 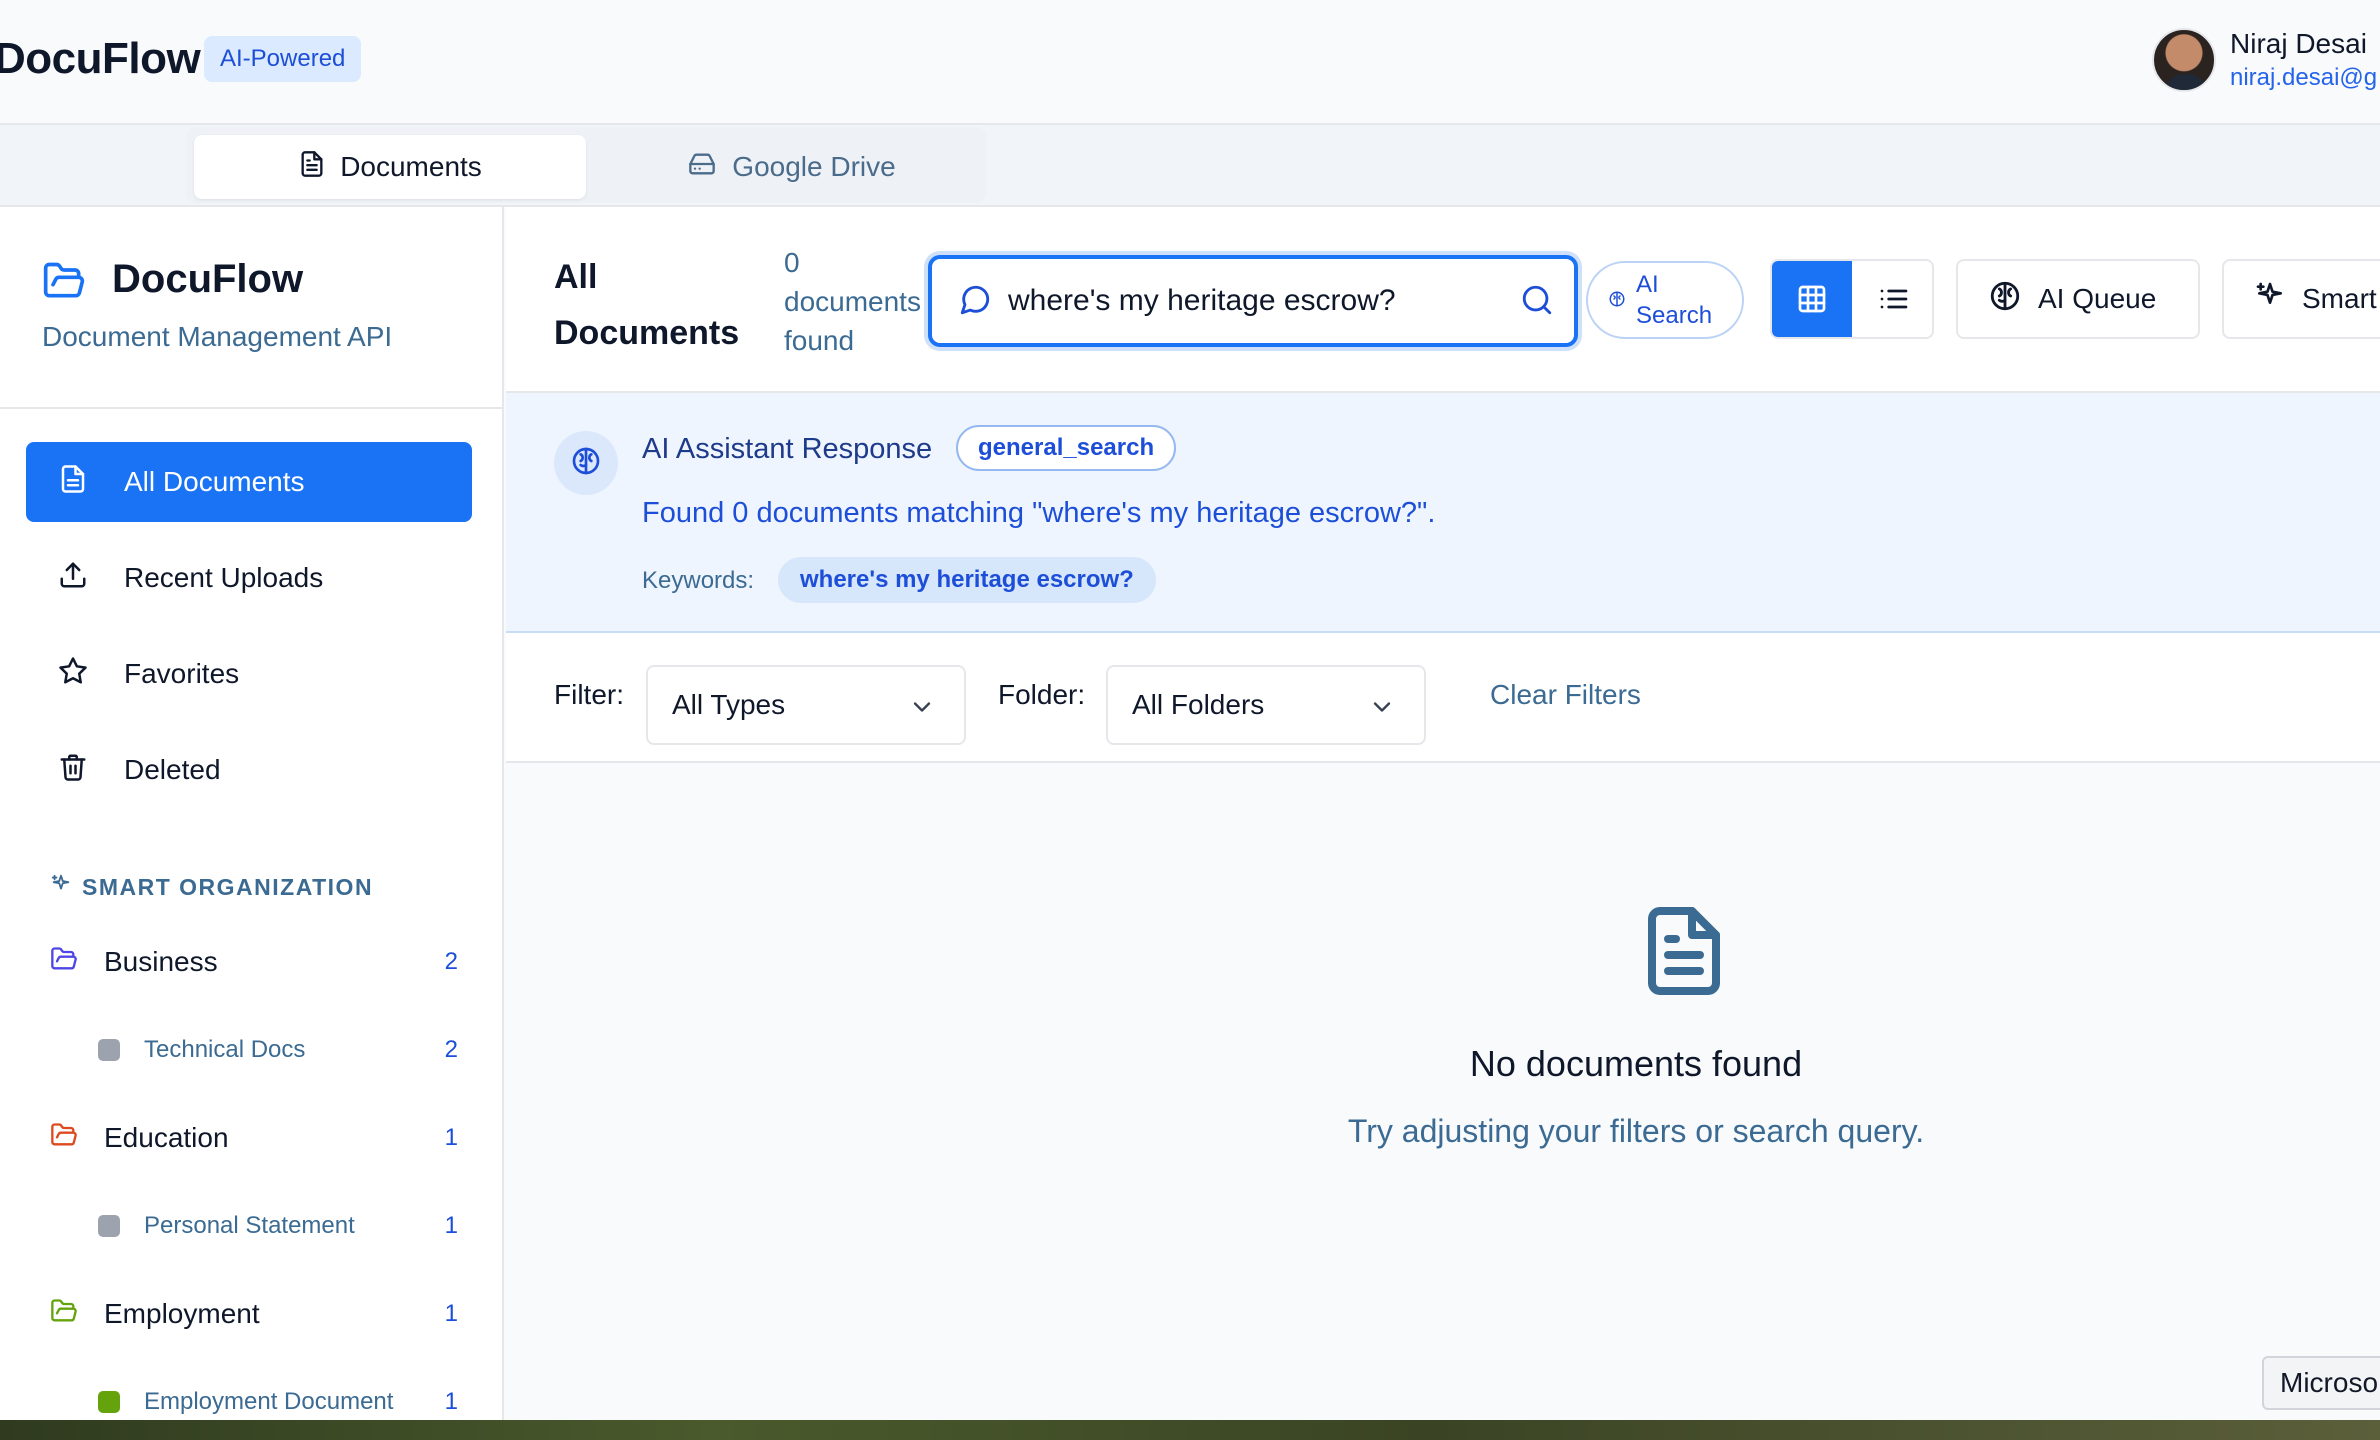 What do you see at coordinates (814, 166) in the screenshot?
I see `tab-google-drive-label: Google Drive` at bounding box center [814, 166].